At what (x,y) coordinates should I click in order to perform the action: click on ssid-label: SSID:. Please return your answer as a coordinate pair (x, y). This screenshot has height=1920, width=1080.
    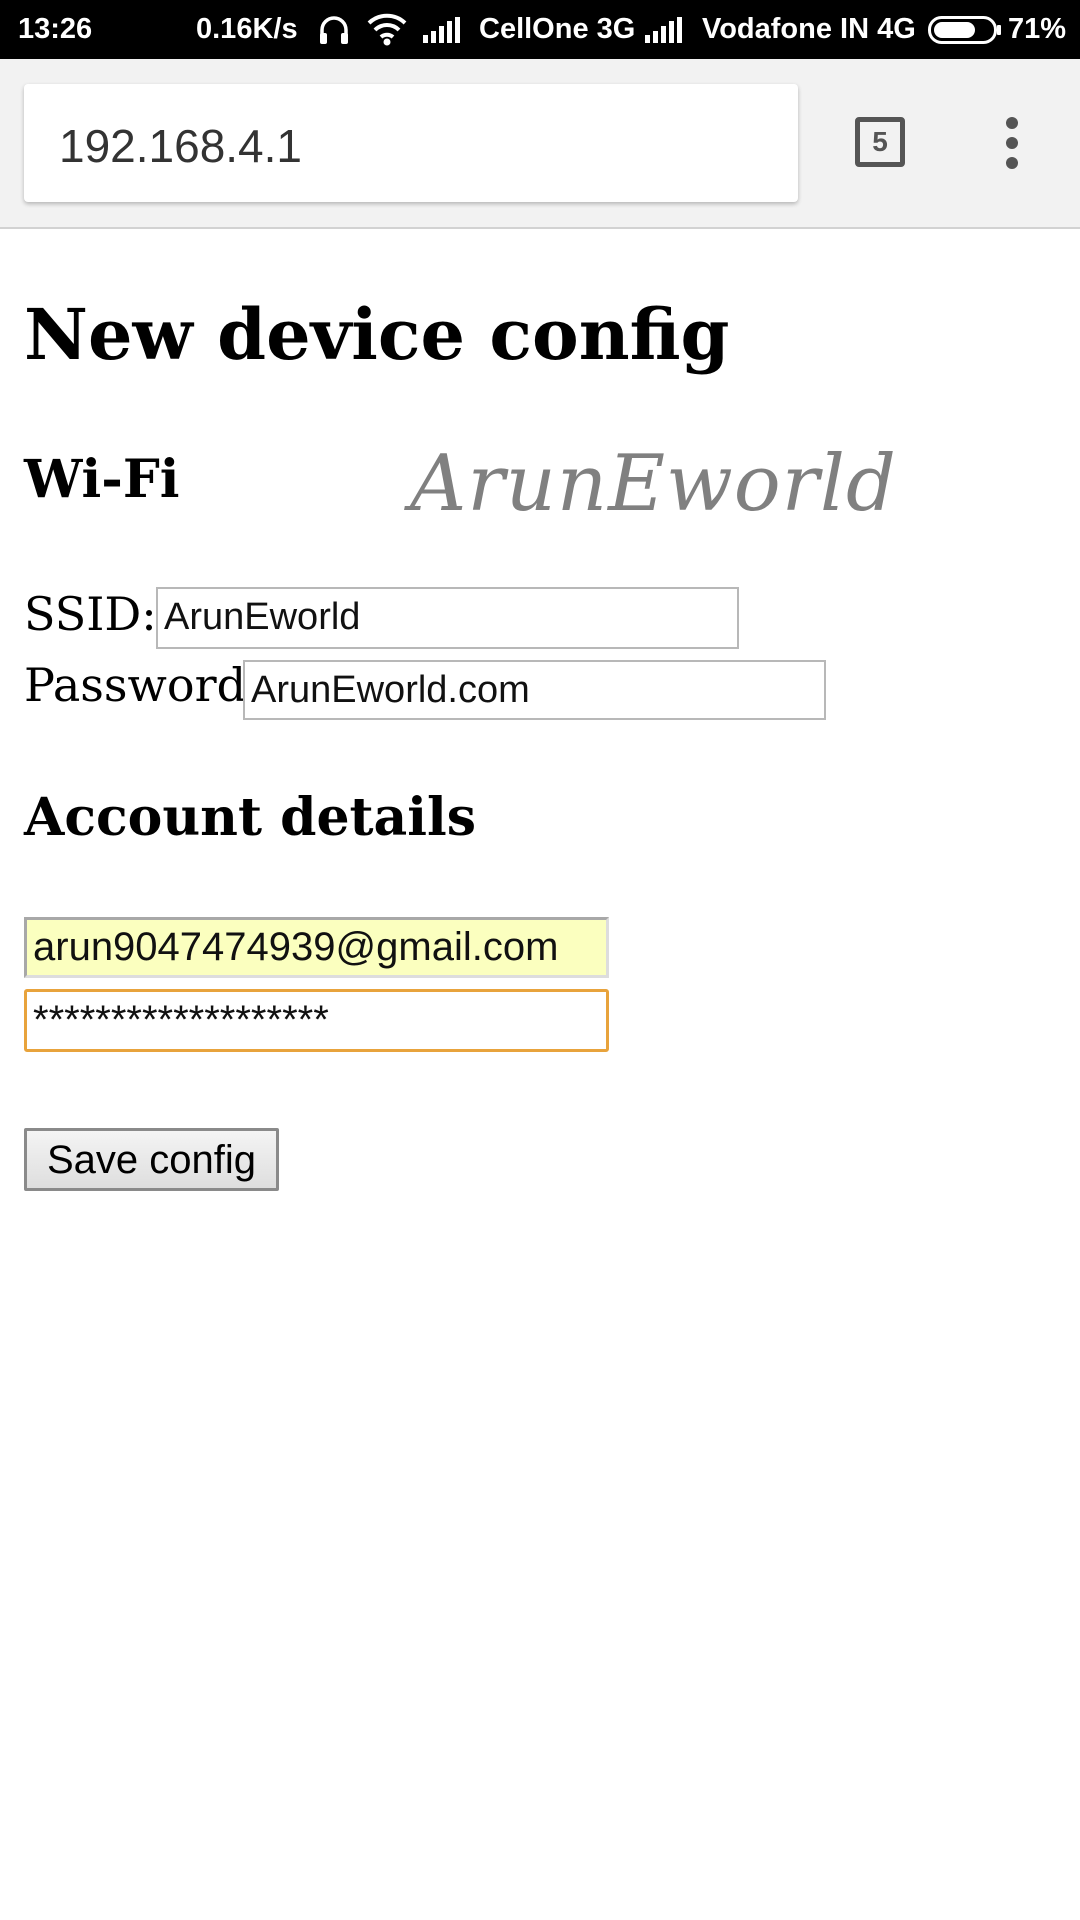
    Looking at the image, I should click on (90, 614).